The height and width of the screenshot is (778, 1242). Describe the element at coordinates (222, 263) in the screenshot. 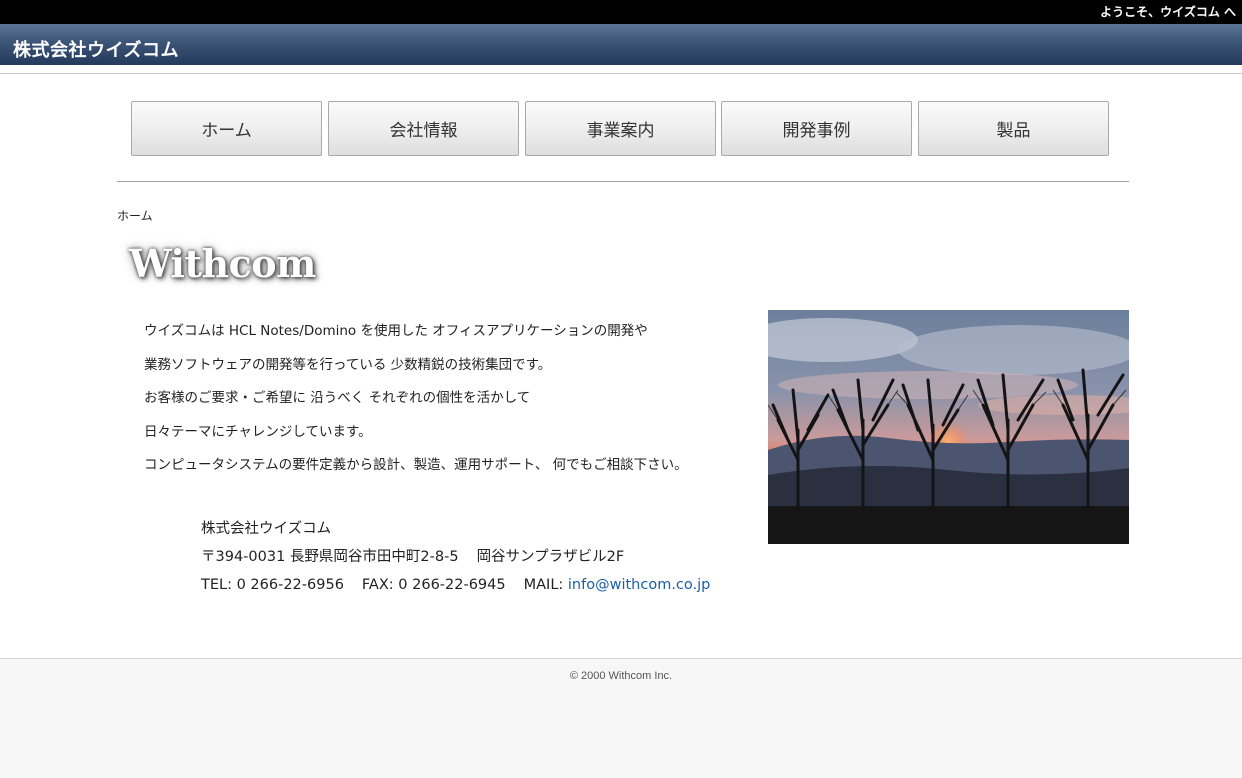

I see `withcom-logo: Withcom` at that location.